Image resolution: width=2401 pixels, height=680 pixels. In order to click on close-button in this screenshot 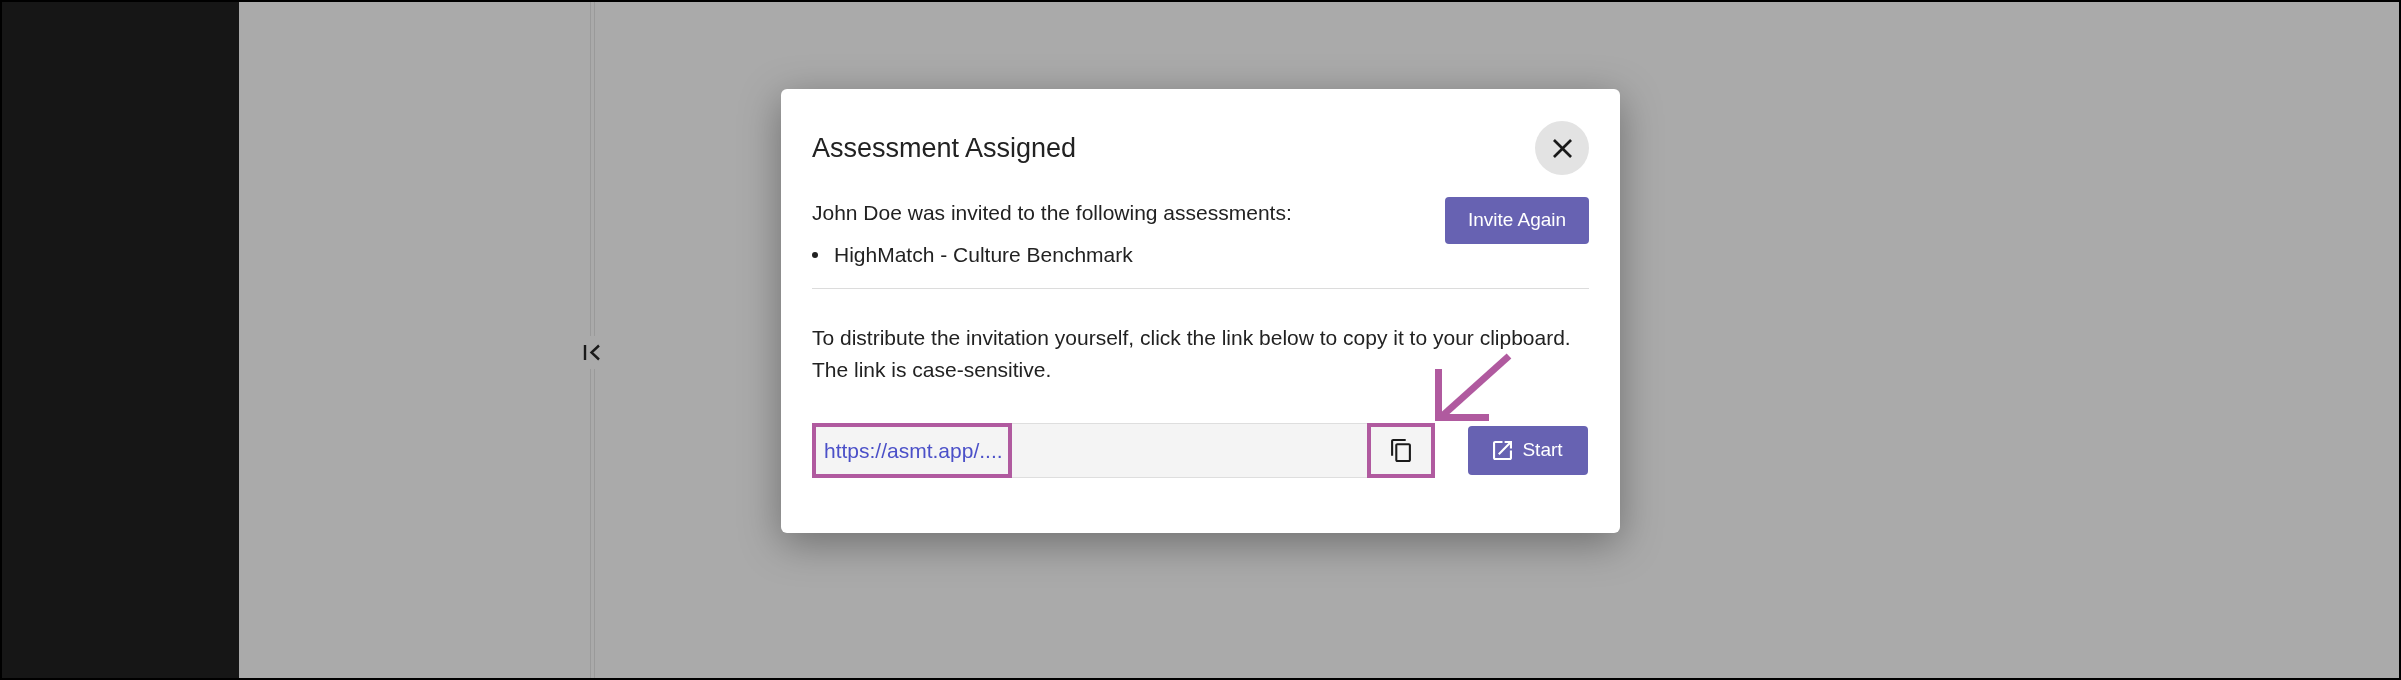, I will do `click(1562, 148)`.